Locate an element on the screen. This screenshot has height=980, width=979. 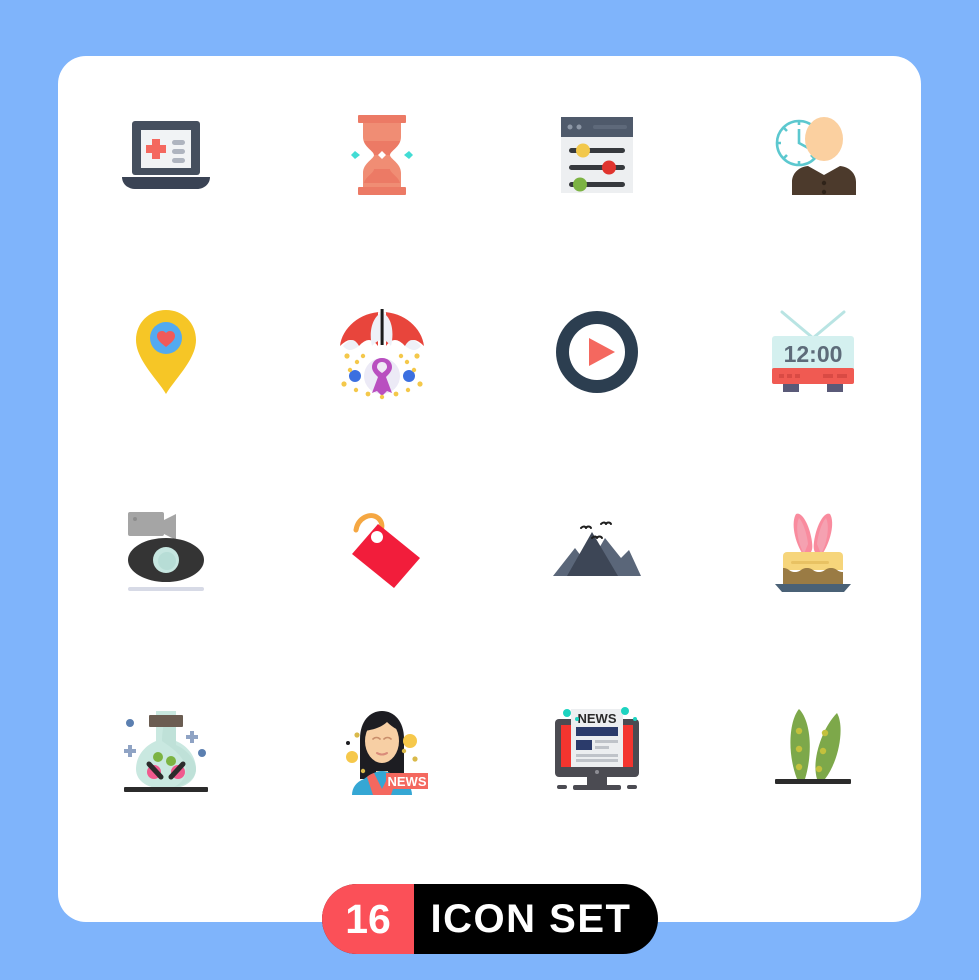
video-camera-record-icon is located at coordinates (165, 551).